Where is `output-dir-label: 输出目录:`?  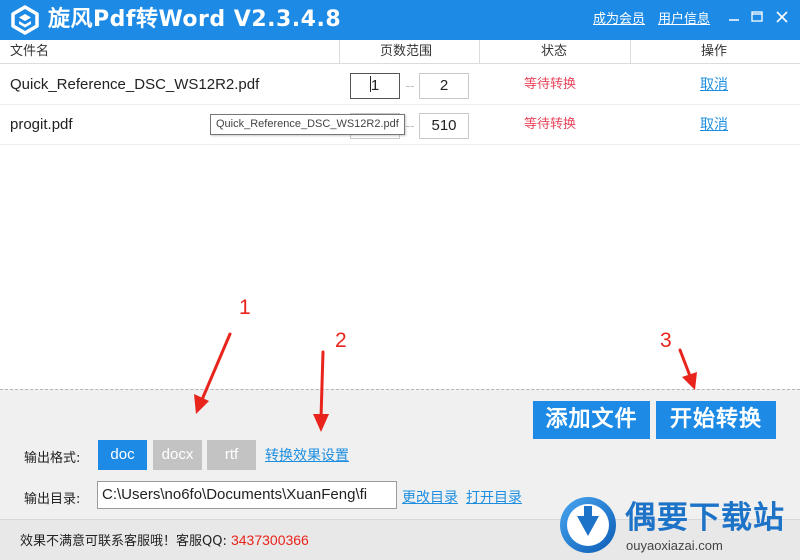
output-dir-label: 输出目录: is located at coordinates (52, 499).